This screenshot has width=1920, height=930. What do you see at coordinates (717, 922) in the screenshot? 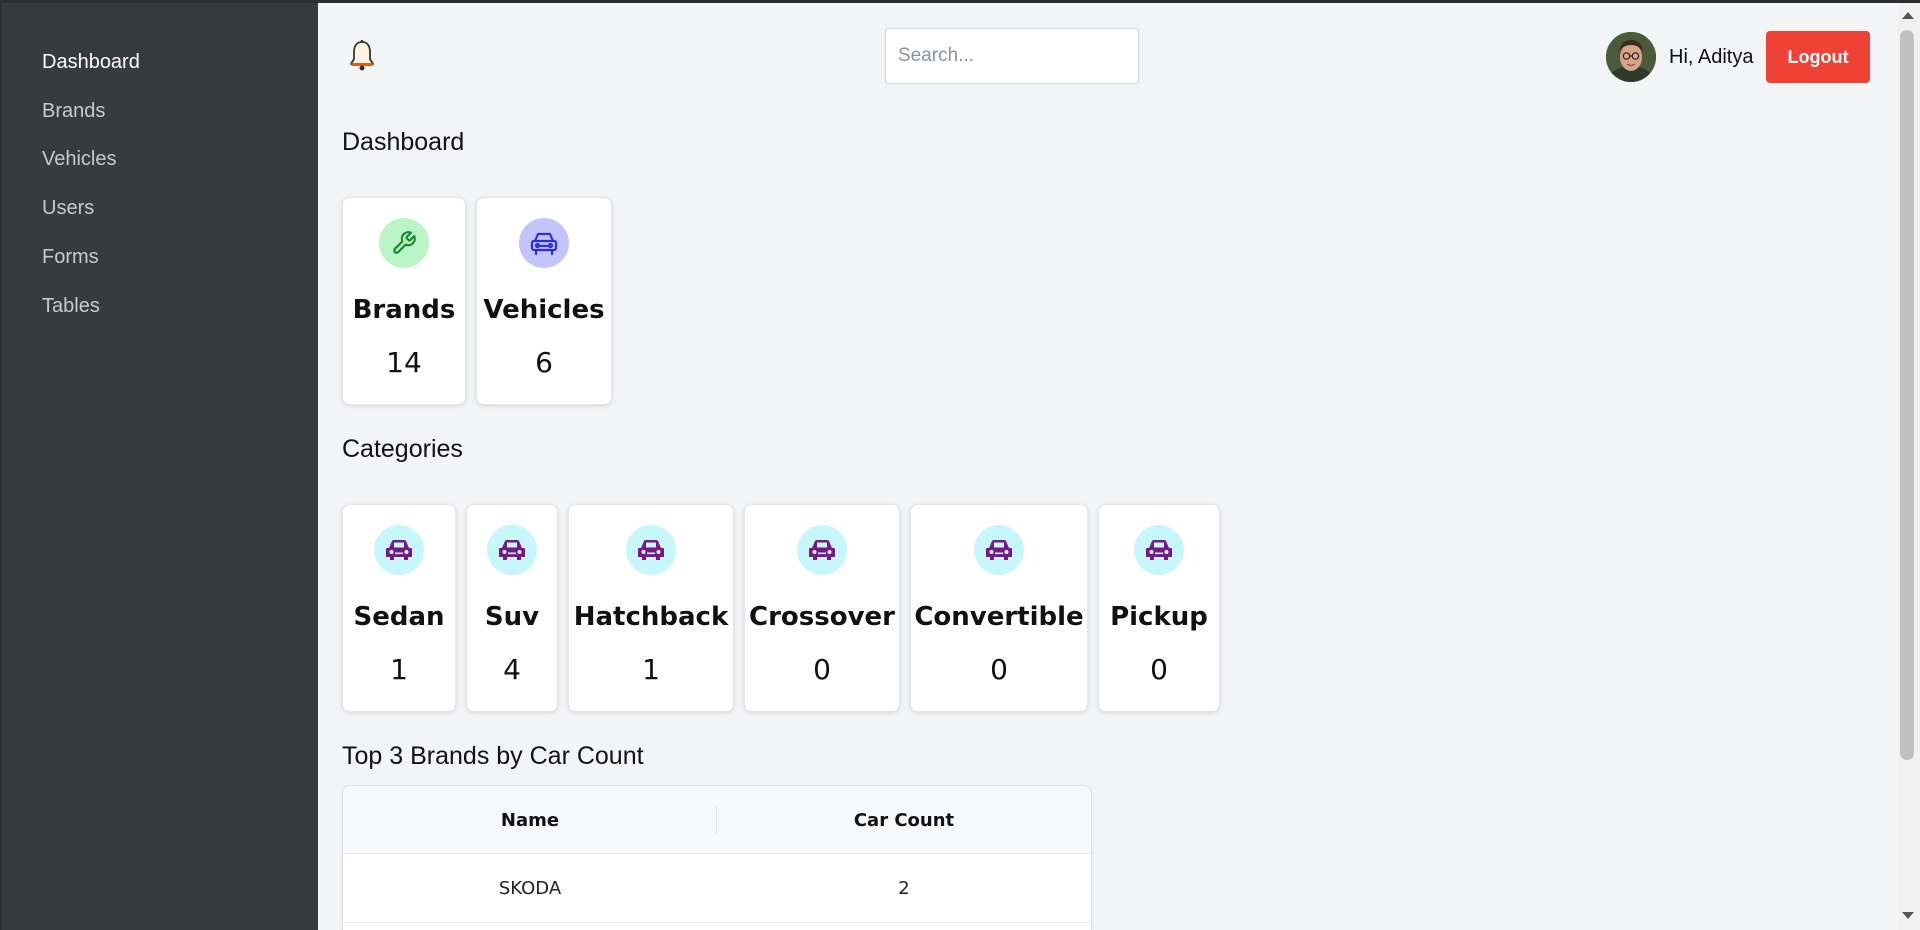
I see `row-divider` at bounding box center [717, 922].